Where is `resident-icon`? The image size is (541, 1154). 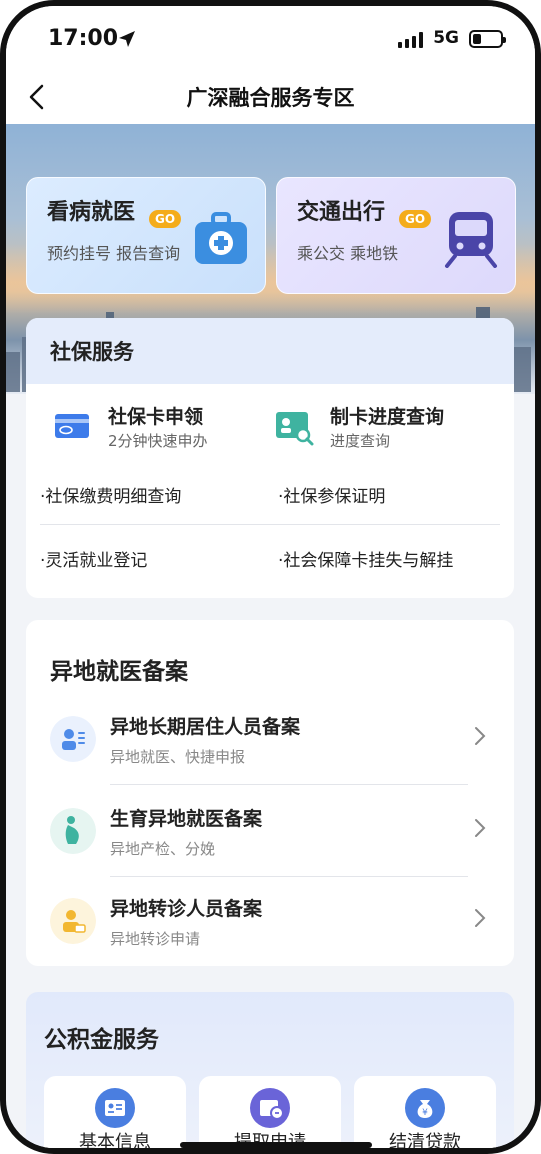
resident-icon is located at coordinates (73, 739).